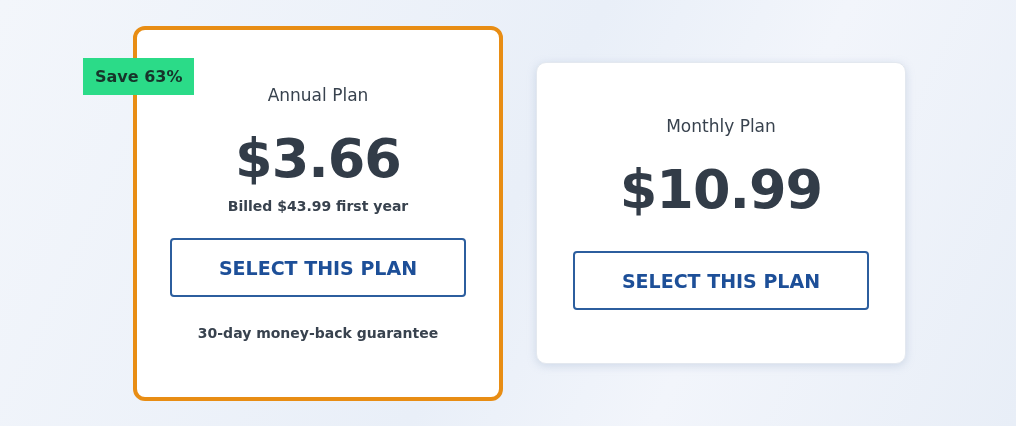  Describe the element at coordinates (139, 76) in the screenshot. I see `discount-badge: Save 63%` at that location.